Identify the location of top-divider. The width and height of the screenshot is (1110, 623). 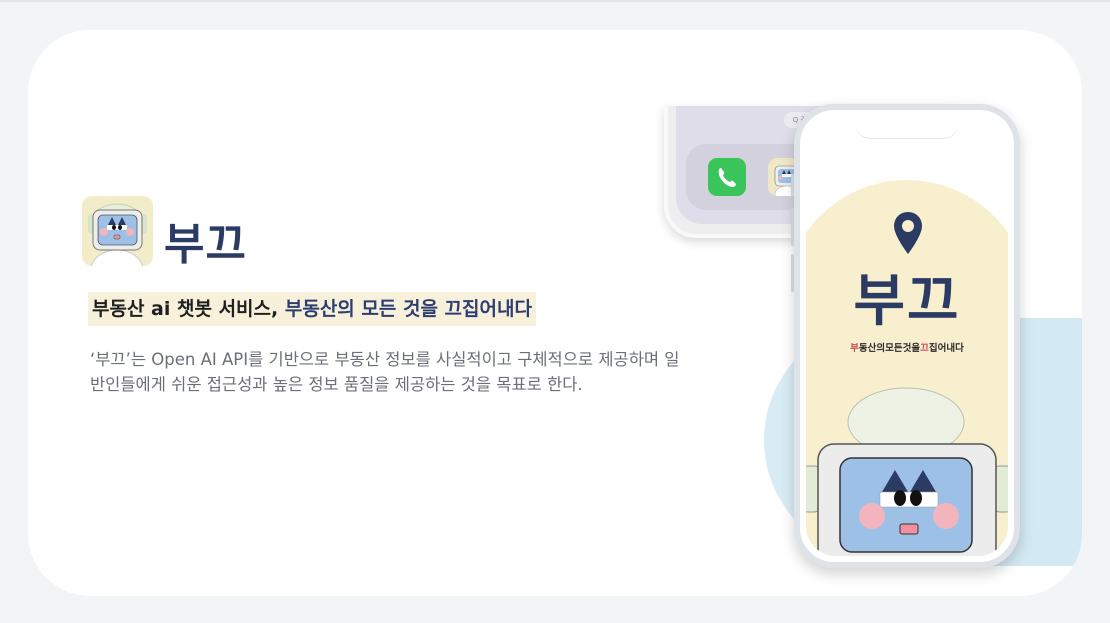
(555, 1).